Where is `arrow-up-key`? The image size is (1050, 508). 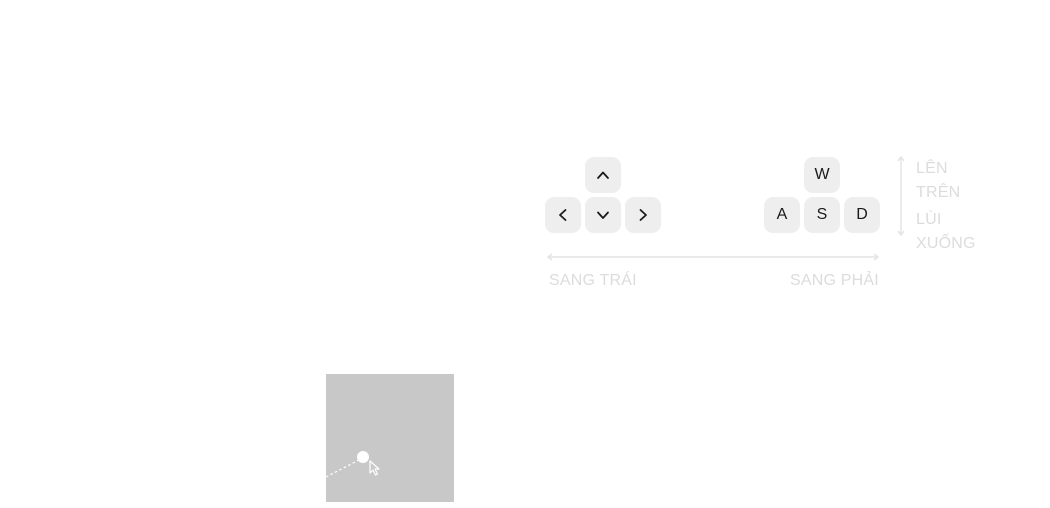
arrow-up-key is located at coordinates (603, 175).